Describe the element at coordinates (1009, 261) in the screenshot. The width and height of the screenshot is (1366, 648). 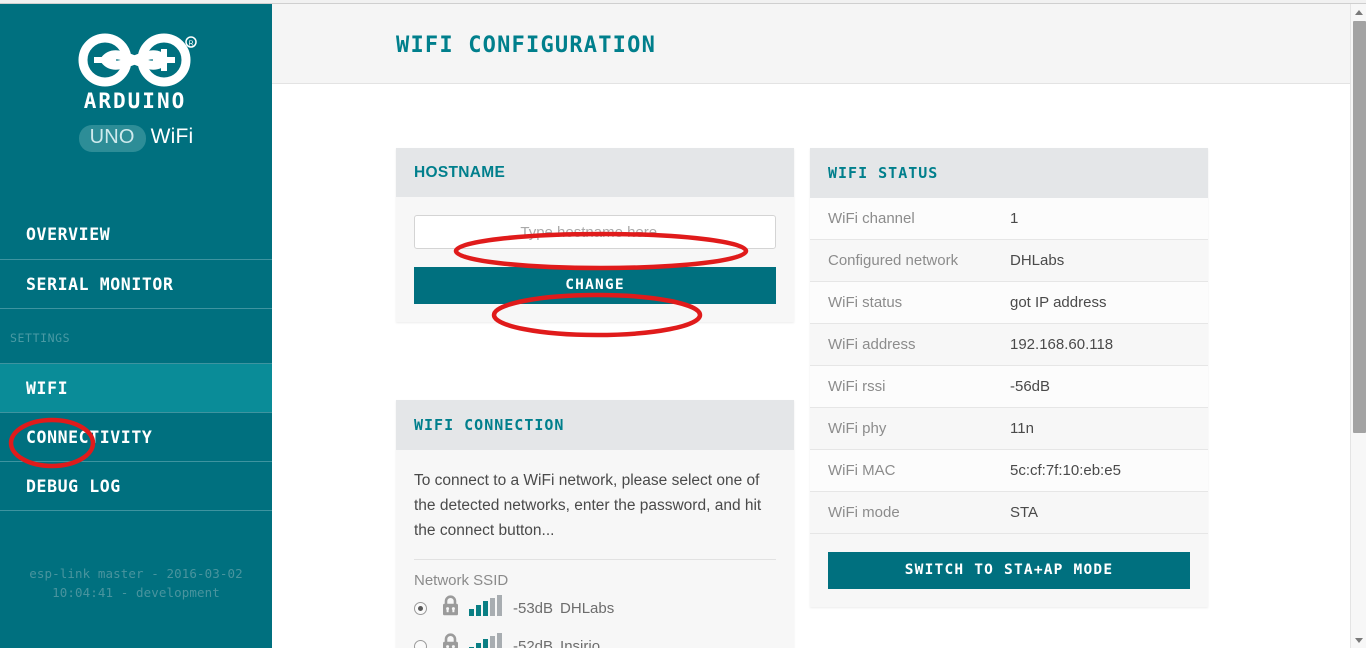
I see `table-row: Configured network DHLabs` at that location.